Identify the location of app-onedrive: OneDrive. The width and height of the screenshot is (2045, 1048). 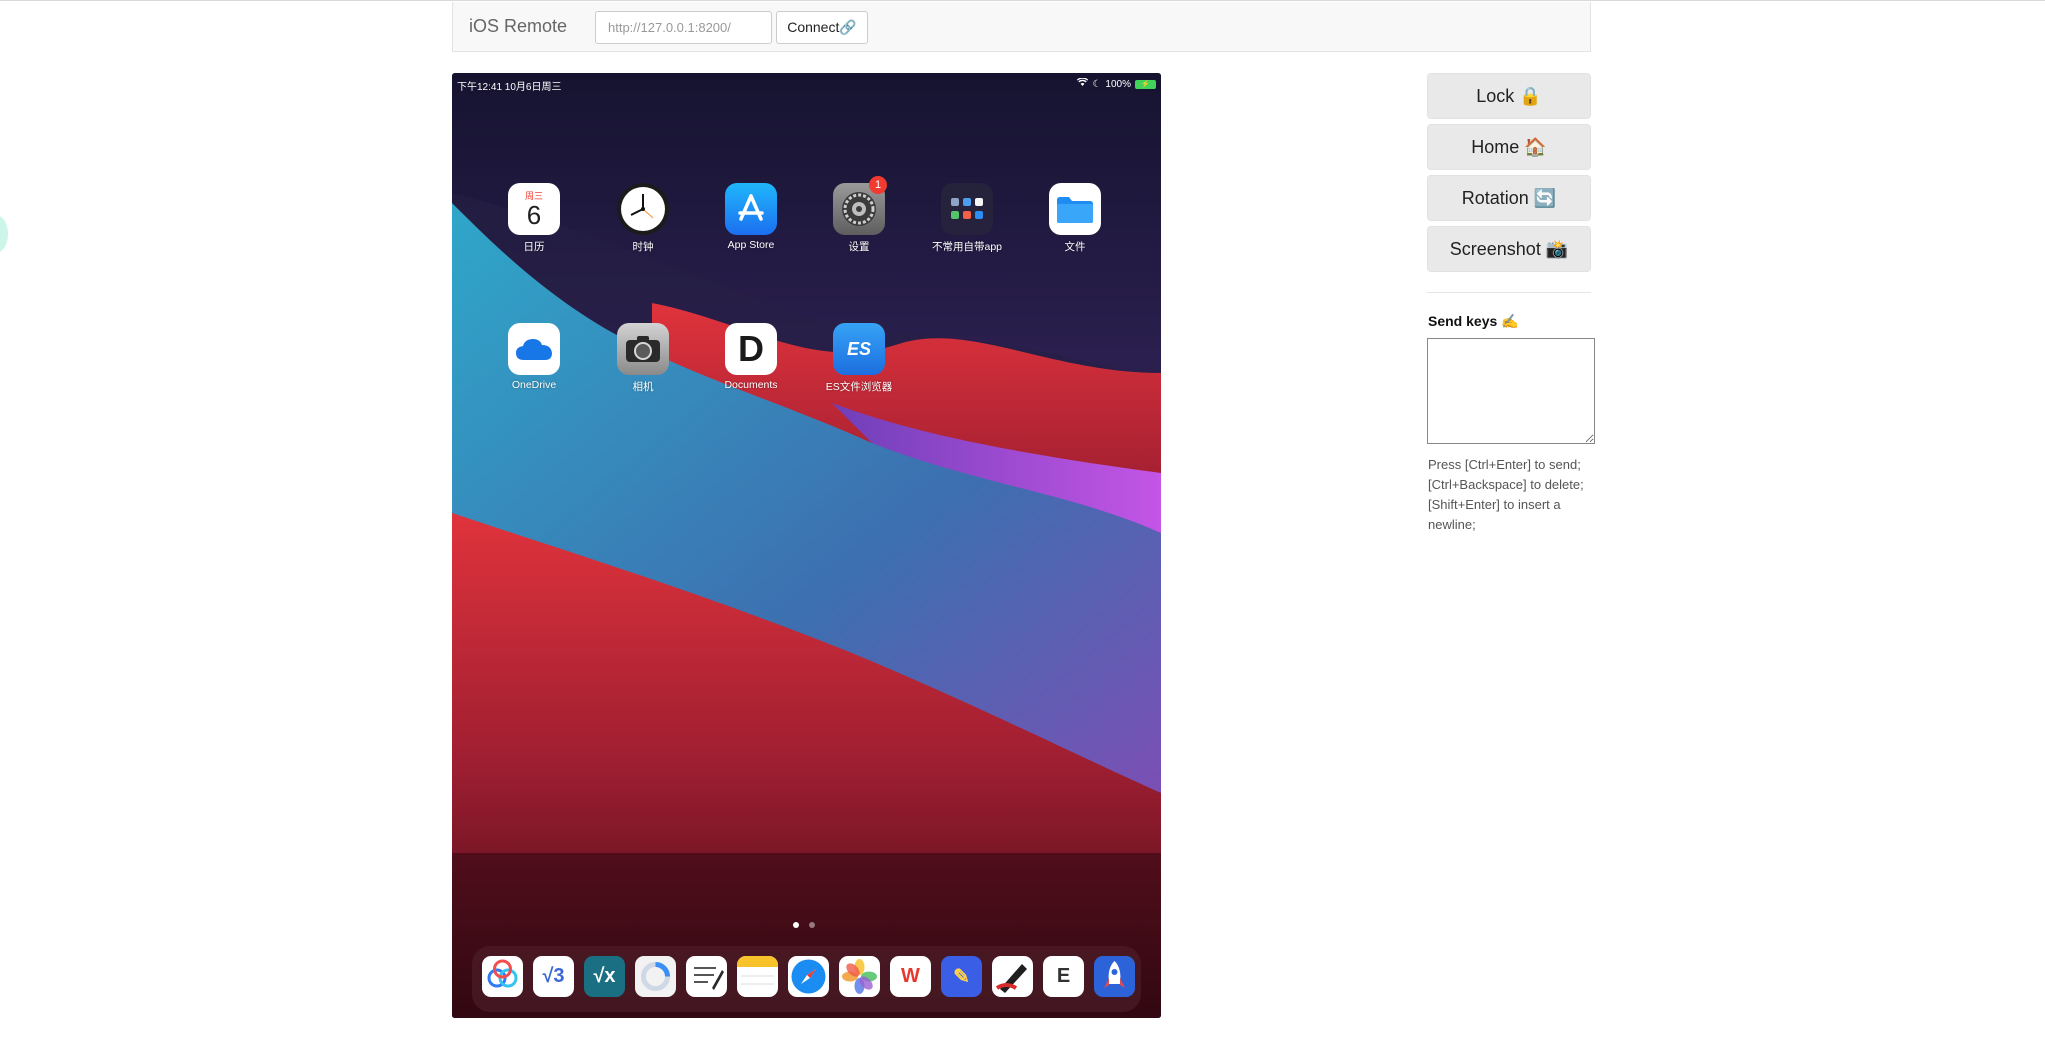
(534, 357).